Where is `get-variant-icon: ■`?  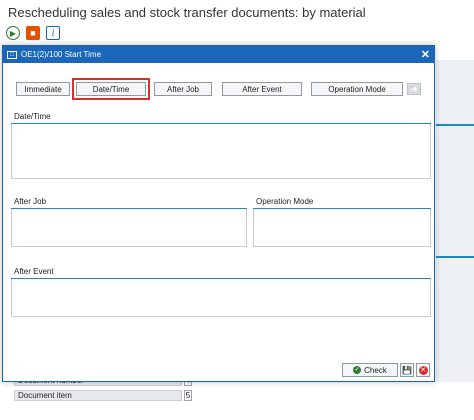
get-variant-icon: ■ is located at coordinates (33, 33).